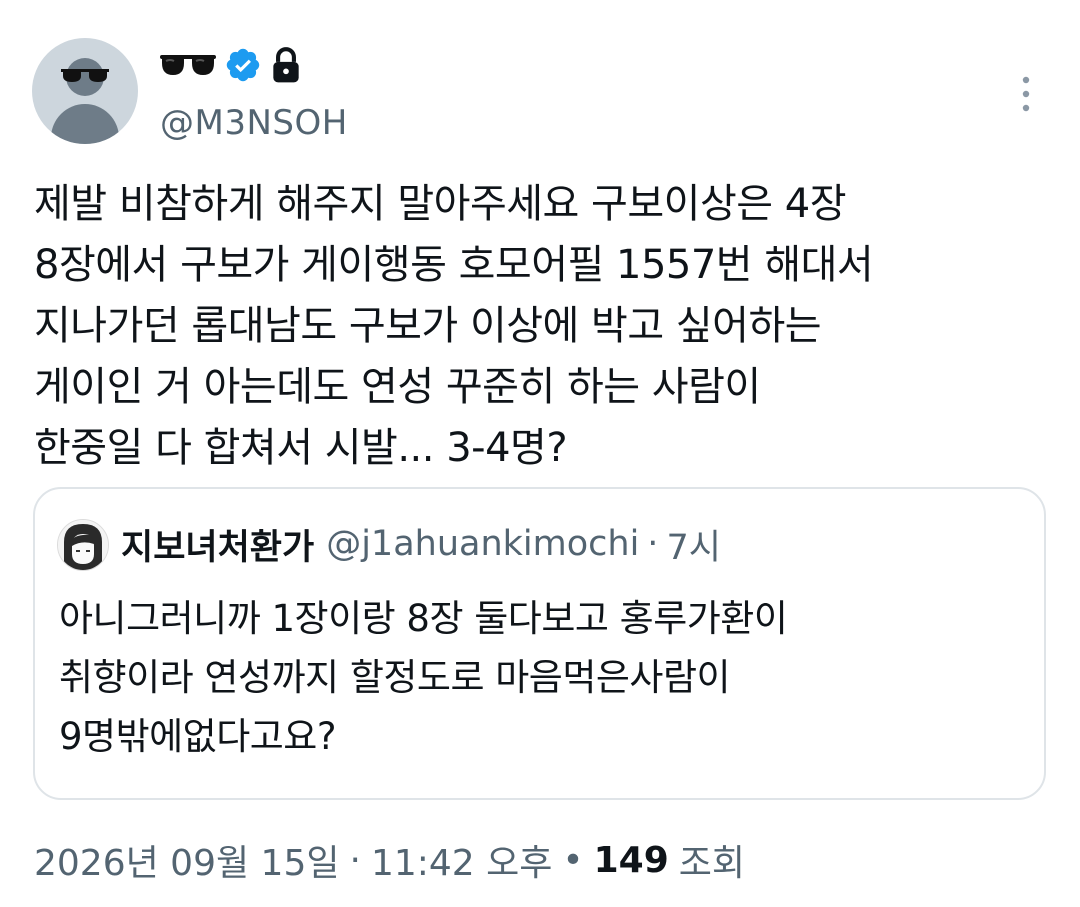 The width and height of the screenshot is (1080, 907). What do you see at coordinates (286, 65) in the screenshot?
I see `lock-icon` at bounding box center [286, 65].